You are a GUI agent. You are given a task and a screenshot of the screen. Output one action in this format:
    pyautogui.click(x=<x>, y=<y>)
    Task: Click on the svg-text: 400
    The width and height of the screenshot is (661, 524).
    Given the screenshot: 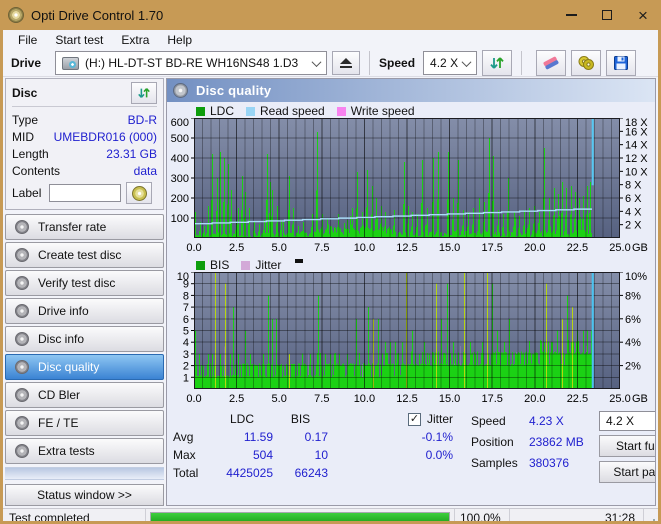 What is the action you would take?
    pyautogui.click(x=180, y=159)
    